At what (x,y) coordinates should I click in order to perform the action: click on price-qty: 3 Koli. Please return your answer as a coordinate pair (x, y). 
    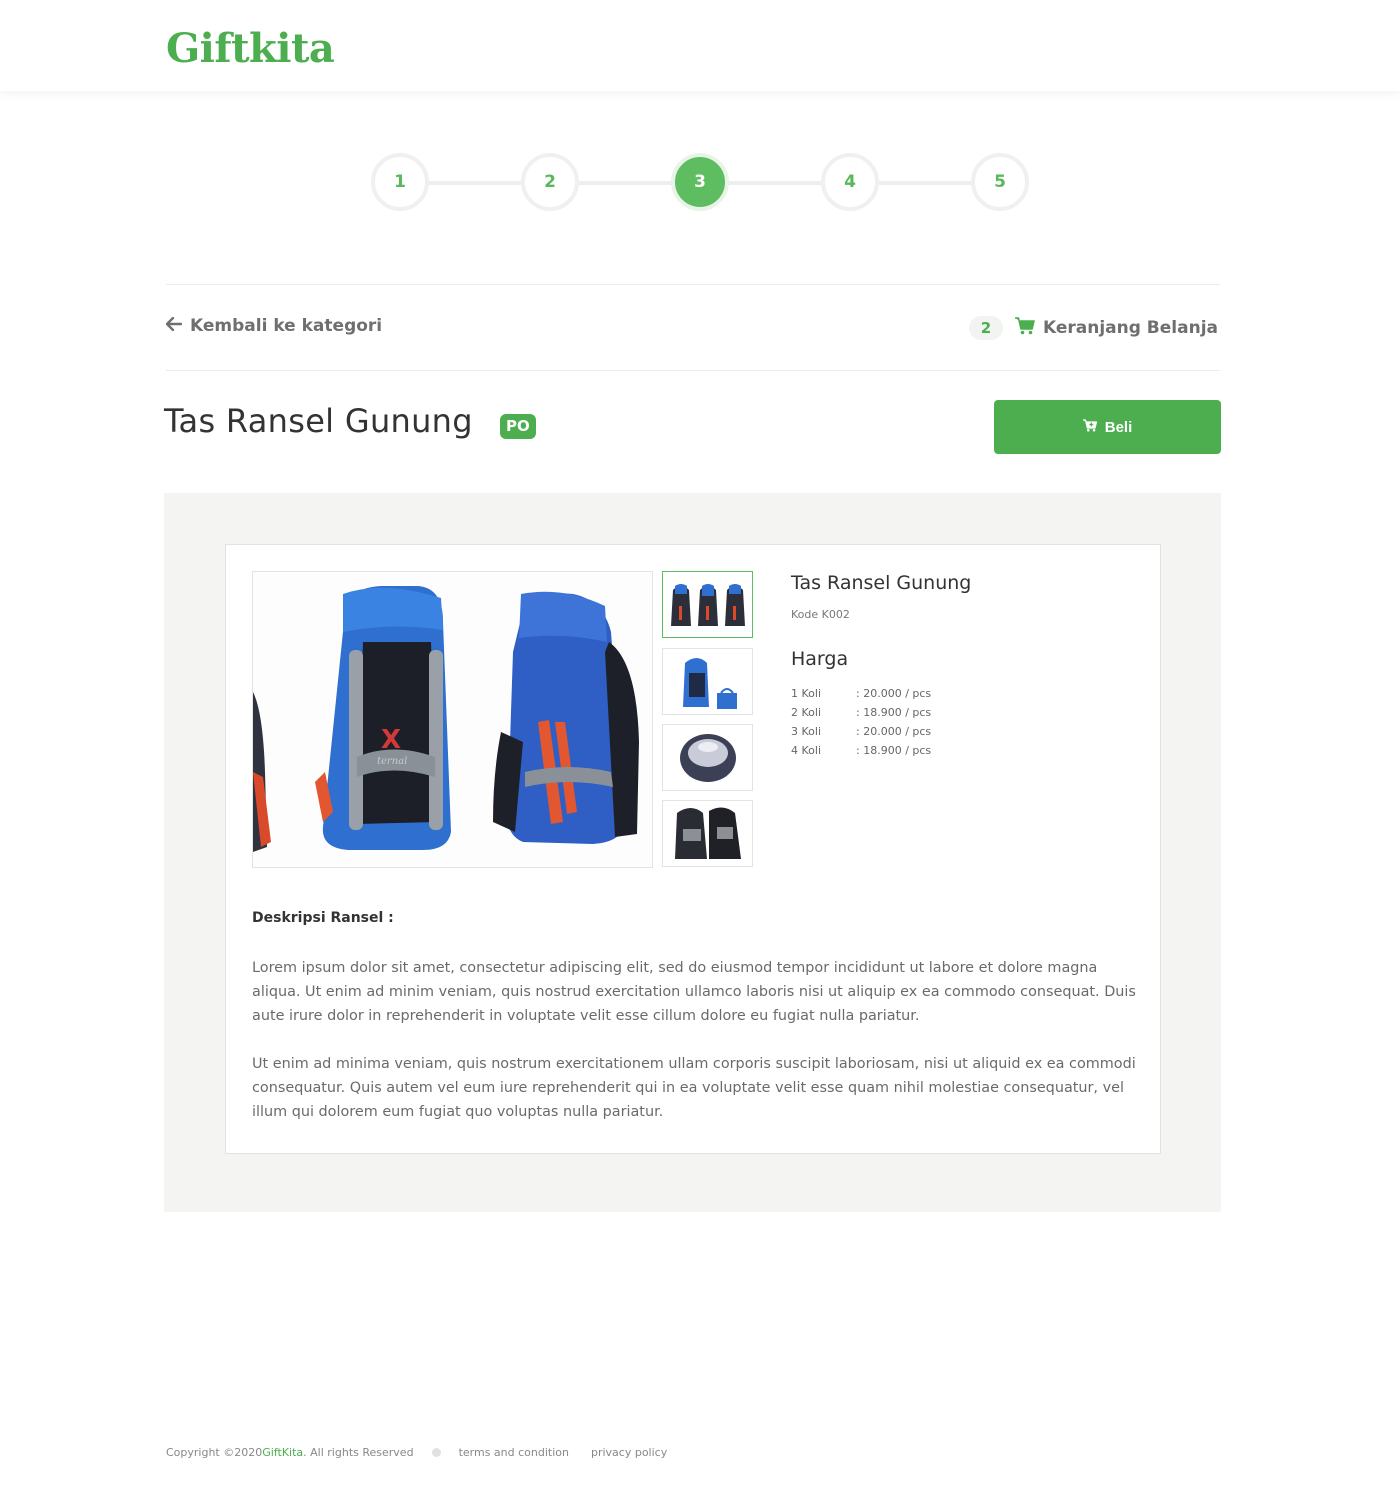
    Looking at the image, I should click on (806, 731).